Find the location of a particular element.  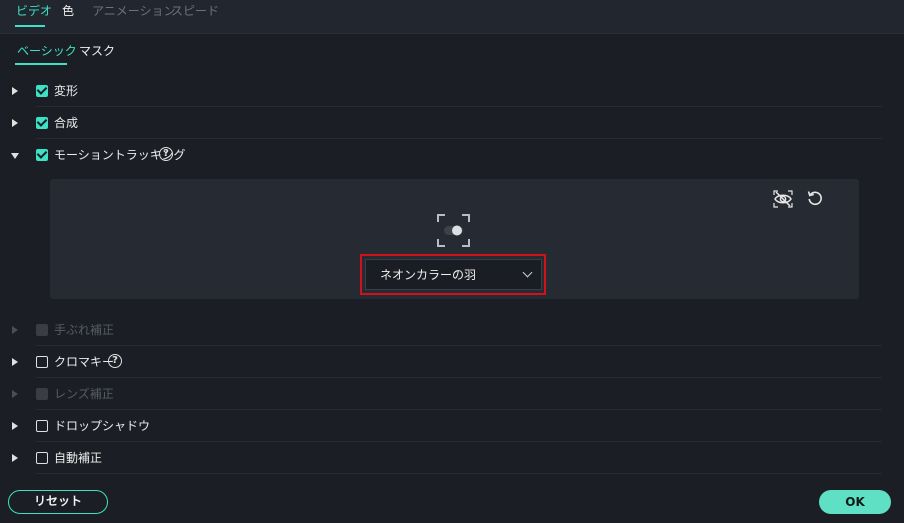

focus-target-icon is located at coordinates (453, 230).